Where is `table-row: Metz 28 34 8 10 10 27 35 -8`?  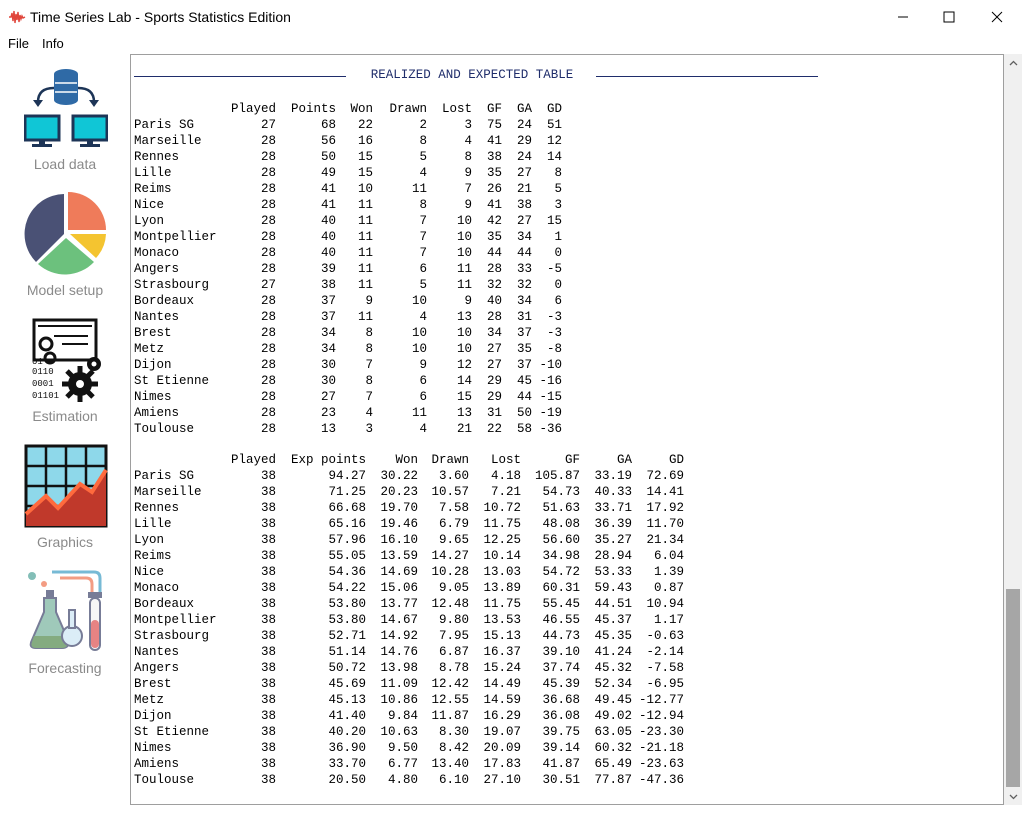 table-row: Metz 28 34 8 10 10 27 35 -8 is located at coordinates (348, 349).